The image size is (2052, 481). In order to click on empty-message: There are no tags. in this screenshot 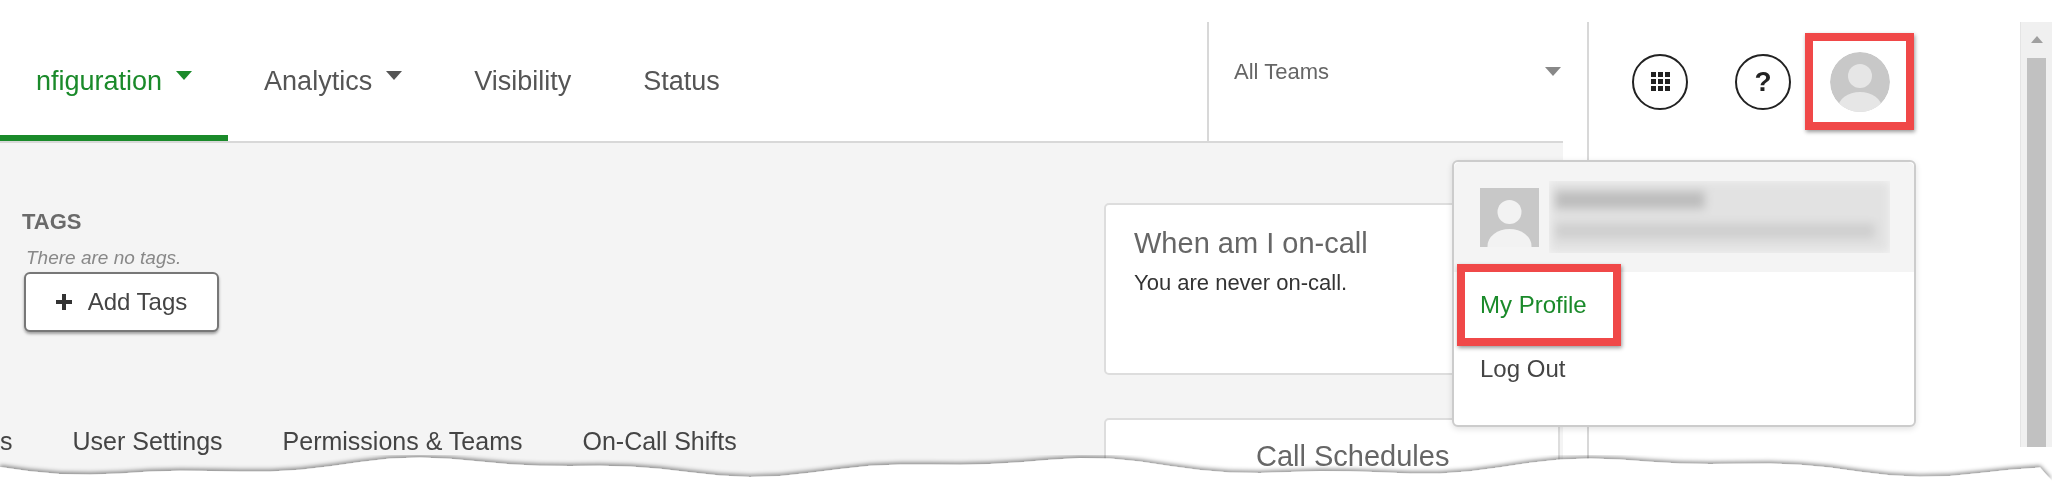, I will do `click(104, 258)`.